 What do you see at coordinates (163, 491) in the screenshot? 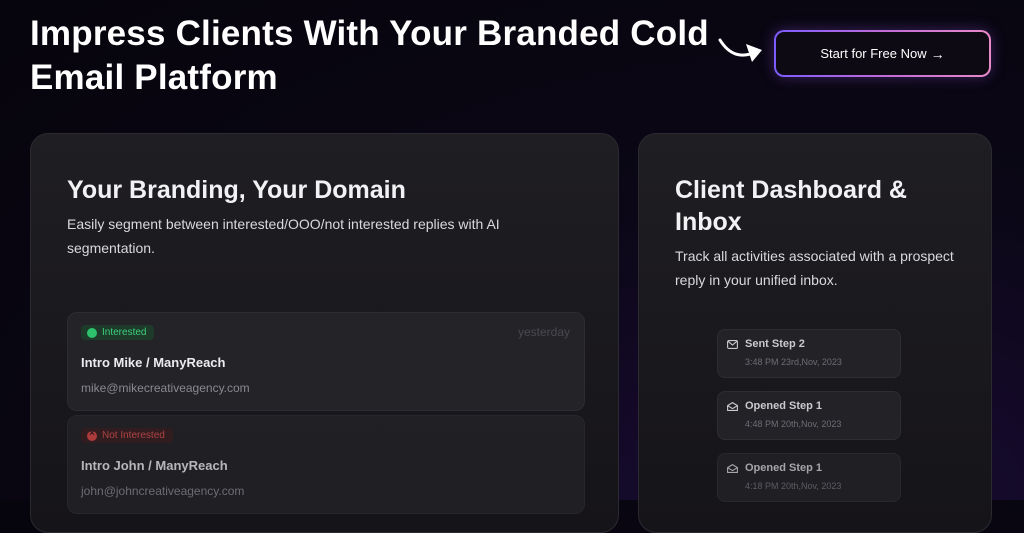
I see `email-address: john@johncreativeagency.com` at bounding box center [163, 491].